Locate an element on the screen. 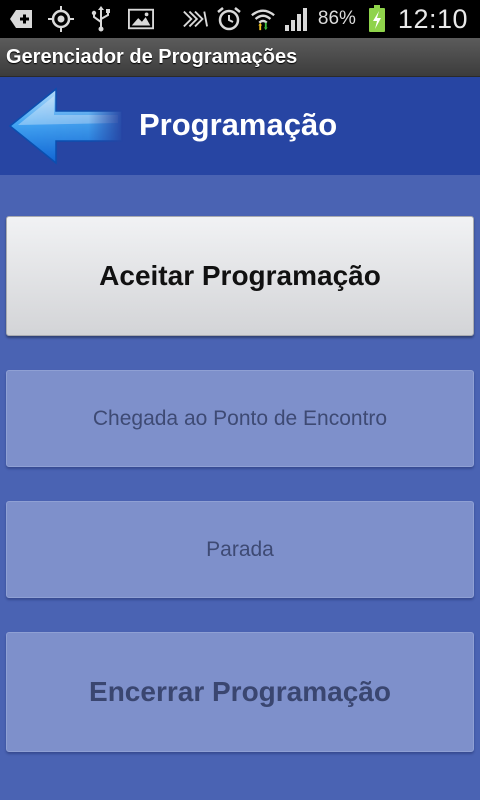  clock: 12:10 is located at coordinates (432, 18).